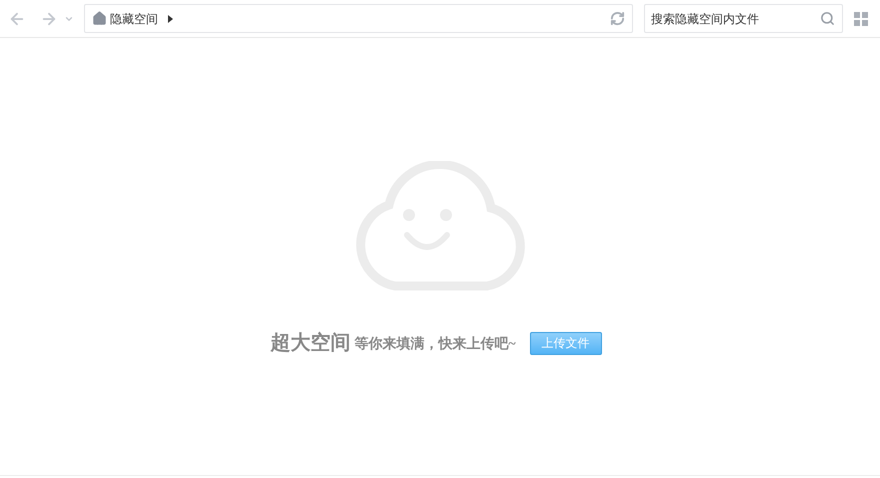 This screenshot has width=880, height=478. Describe the element at coordinates (435, 344) in the screenshot. I see `empty-message: 等你来填满，快来上传吧~` at that location.